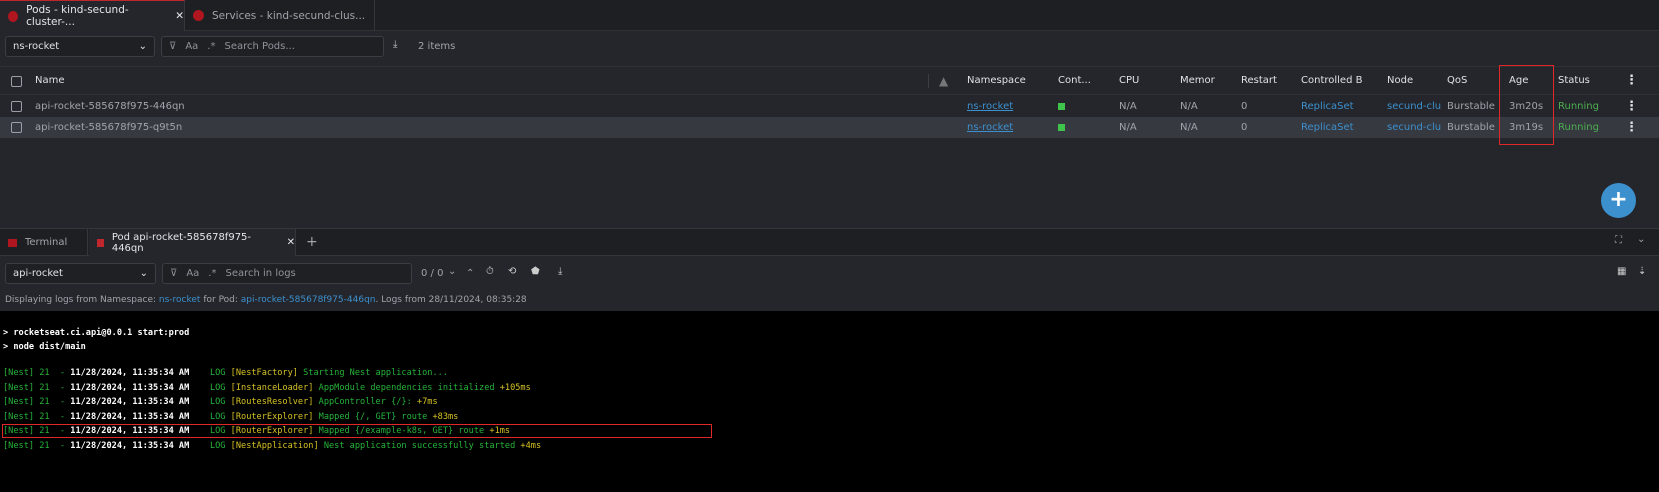 The height and width of the screenshot is (492, 1659). What do you see at coordinates (1259, 80) in the screenshot?
I see `column-restarts: Restart` at bounding box center [1259, 80].